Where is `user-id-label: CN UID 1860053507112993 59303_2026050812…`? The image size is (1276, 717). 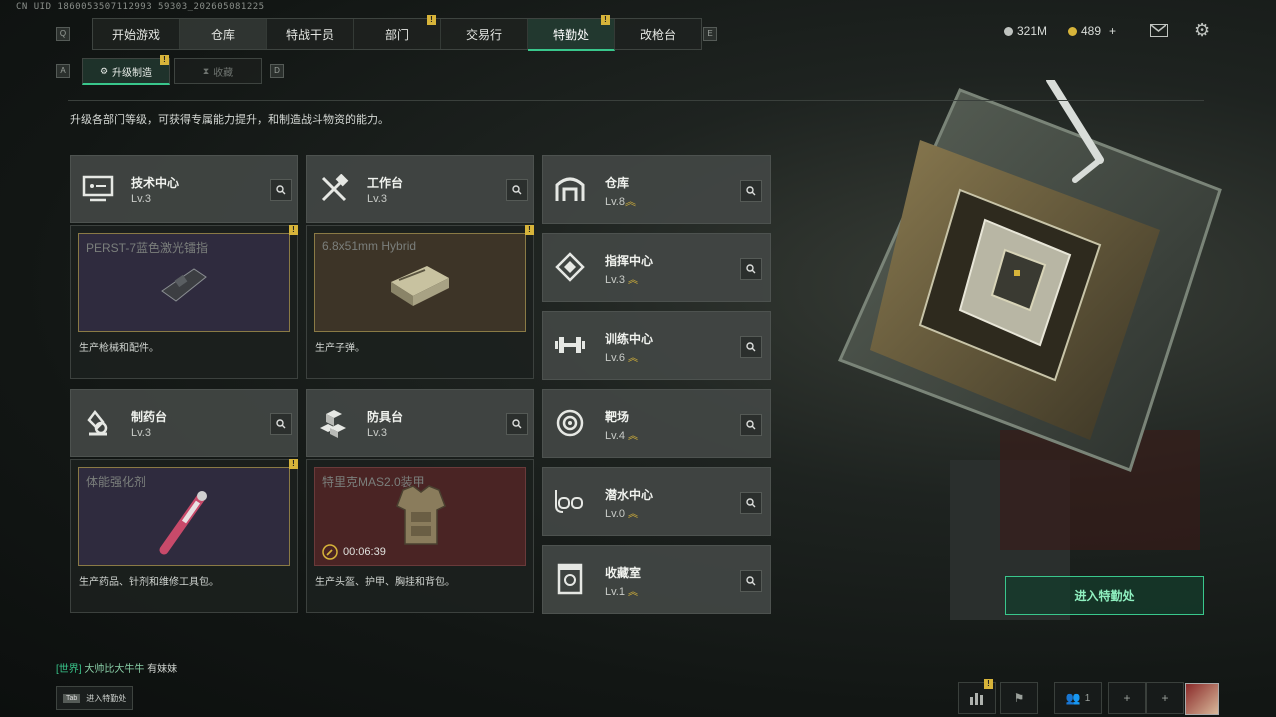 user-id-label: CN UID 1860053507112993 59303_2026050812… is located at coordinates (140, 7).